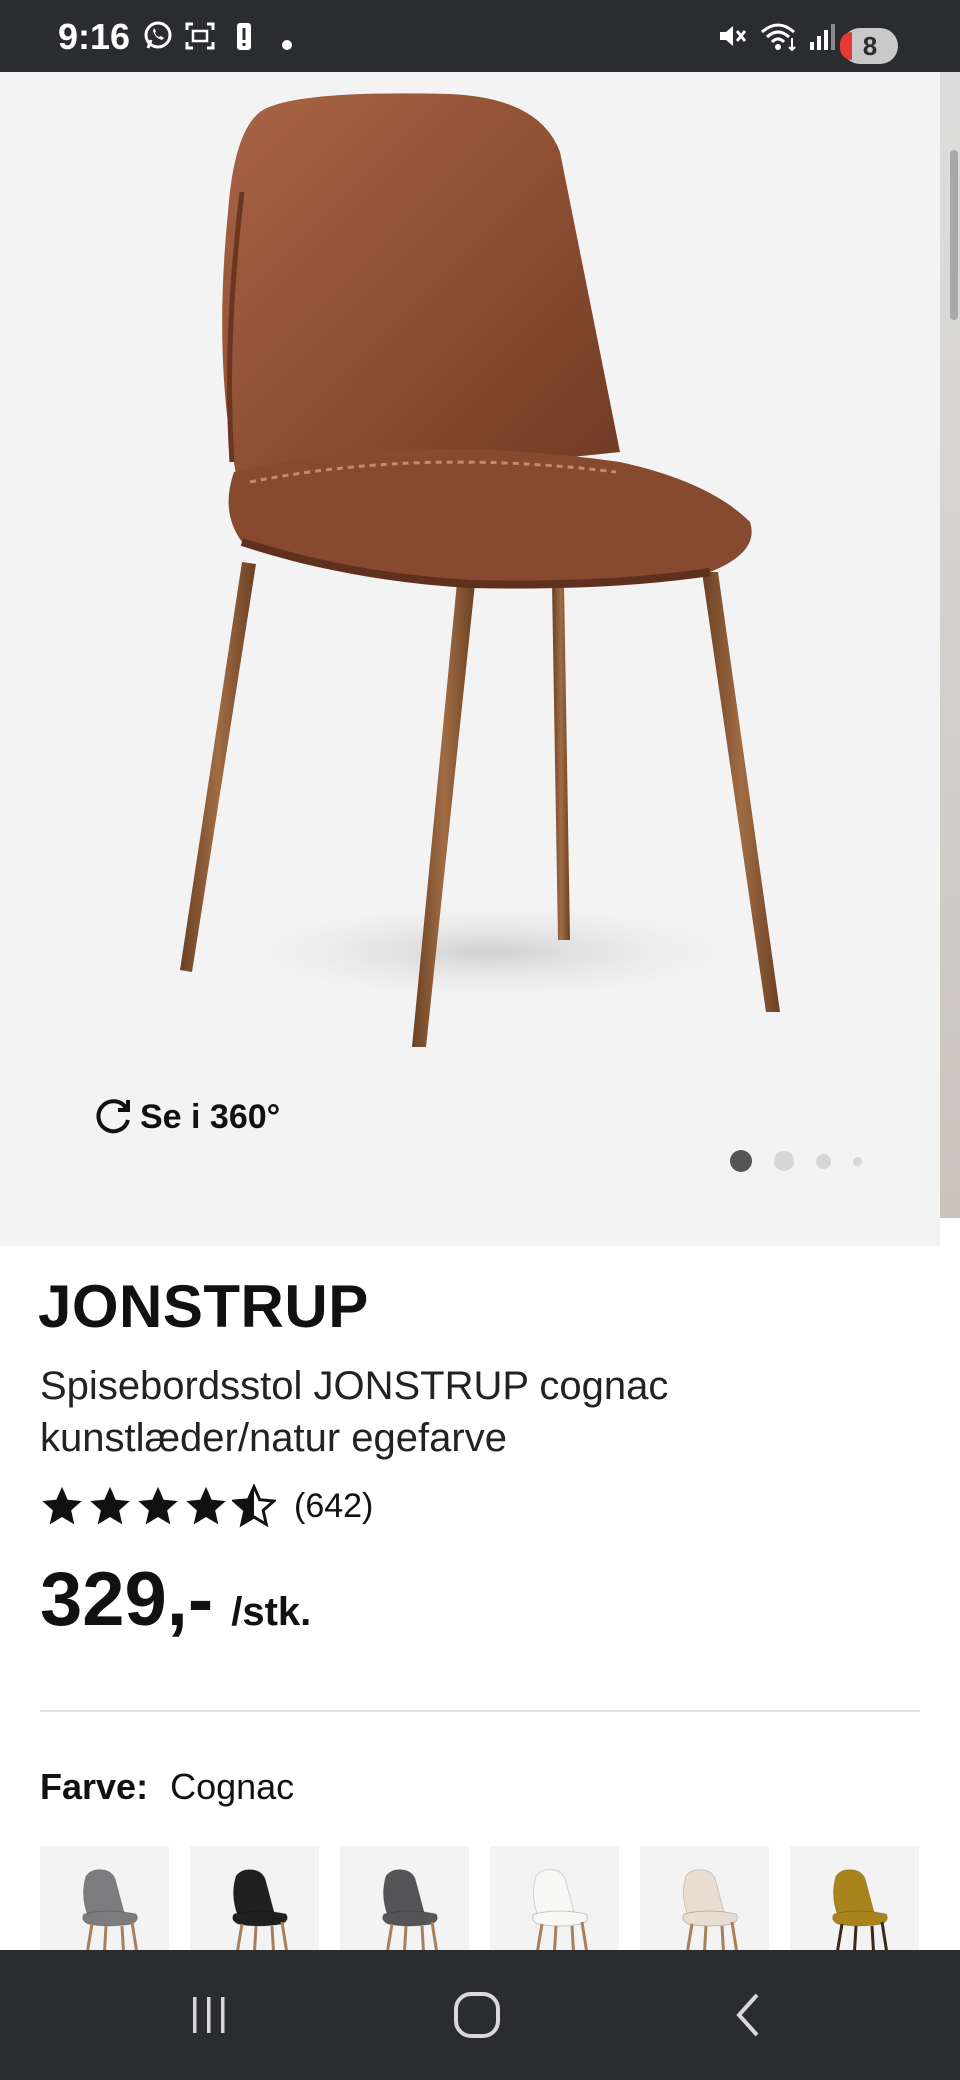 This screenshot has width=960, height=2080. What do you see at coordinates (741, 1161) in the screenshot?
I see `gallery-dot-active` at bounding box center [741, 1161].